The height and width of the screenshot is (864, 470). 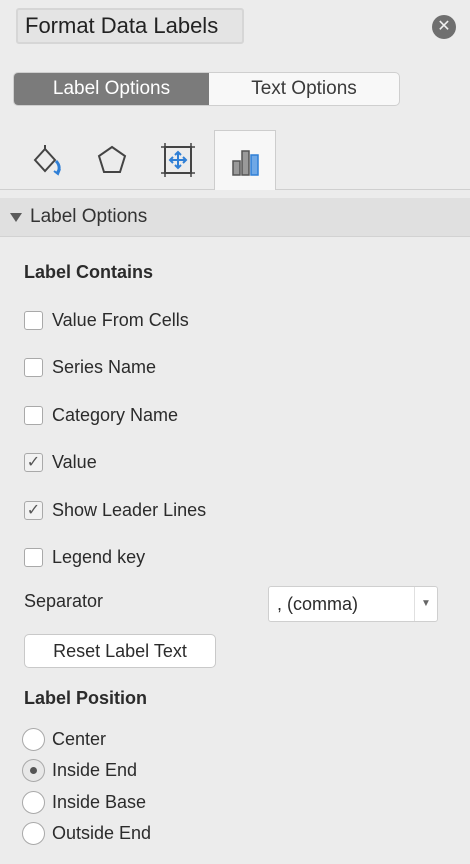 I want to click on separator-dropdown: , (comma) ▼, so click(x=353, y=604).